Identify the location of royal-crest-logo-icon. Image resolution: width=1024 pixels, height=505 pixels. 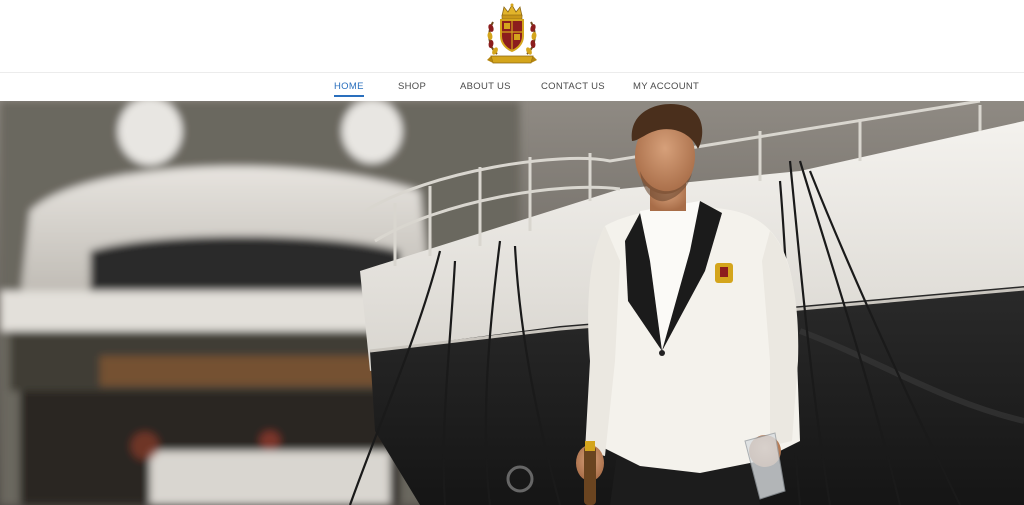
(512, 33).